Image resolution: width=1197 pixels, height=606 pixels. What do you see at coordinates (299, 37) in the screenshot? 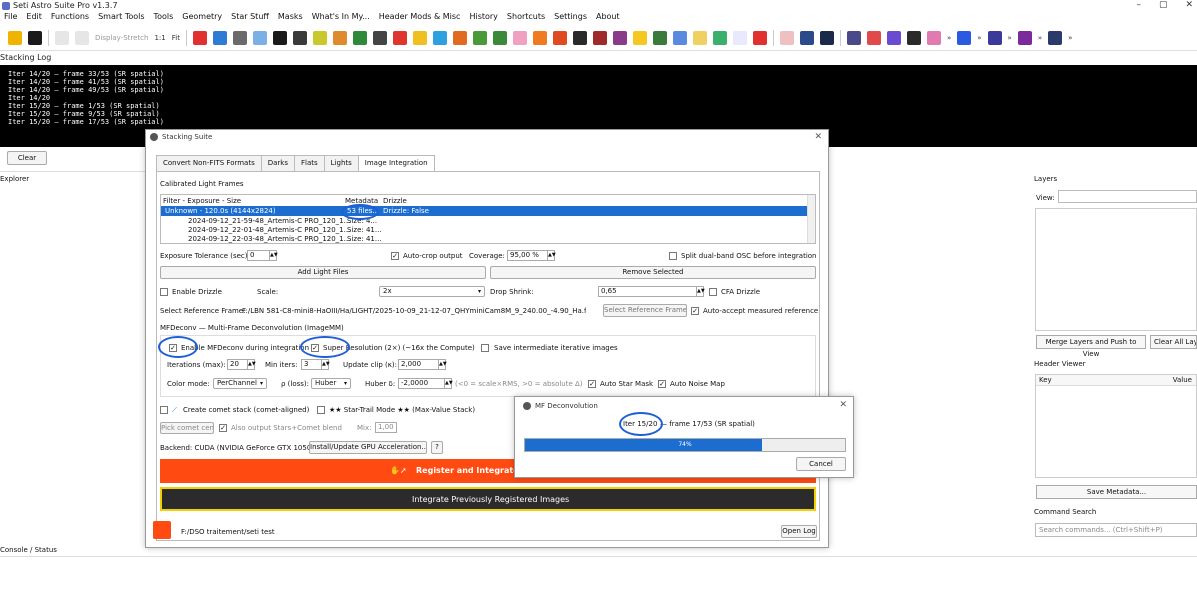
I see `star-icon` at bounding box center [299, 37].